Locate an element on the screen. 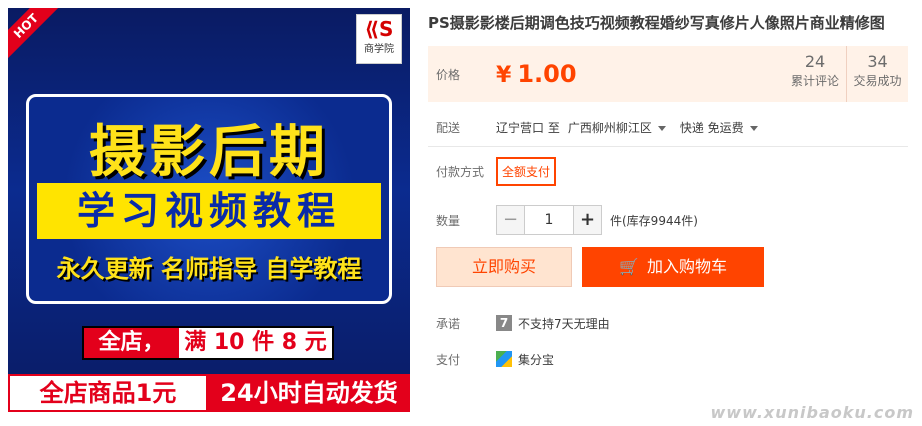  brand-logo: ⟪S 商学院 is located at coordinates (379, 39).